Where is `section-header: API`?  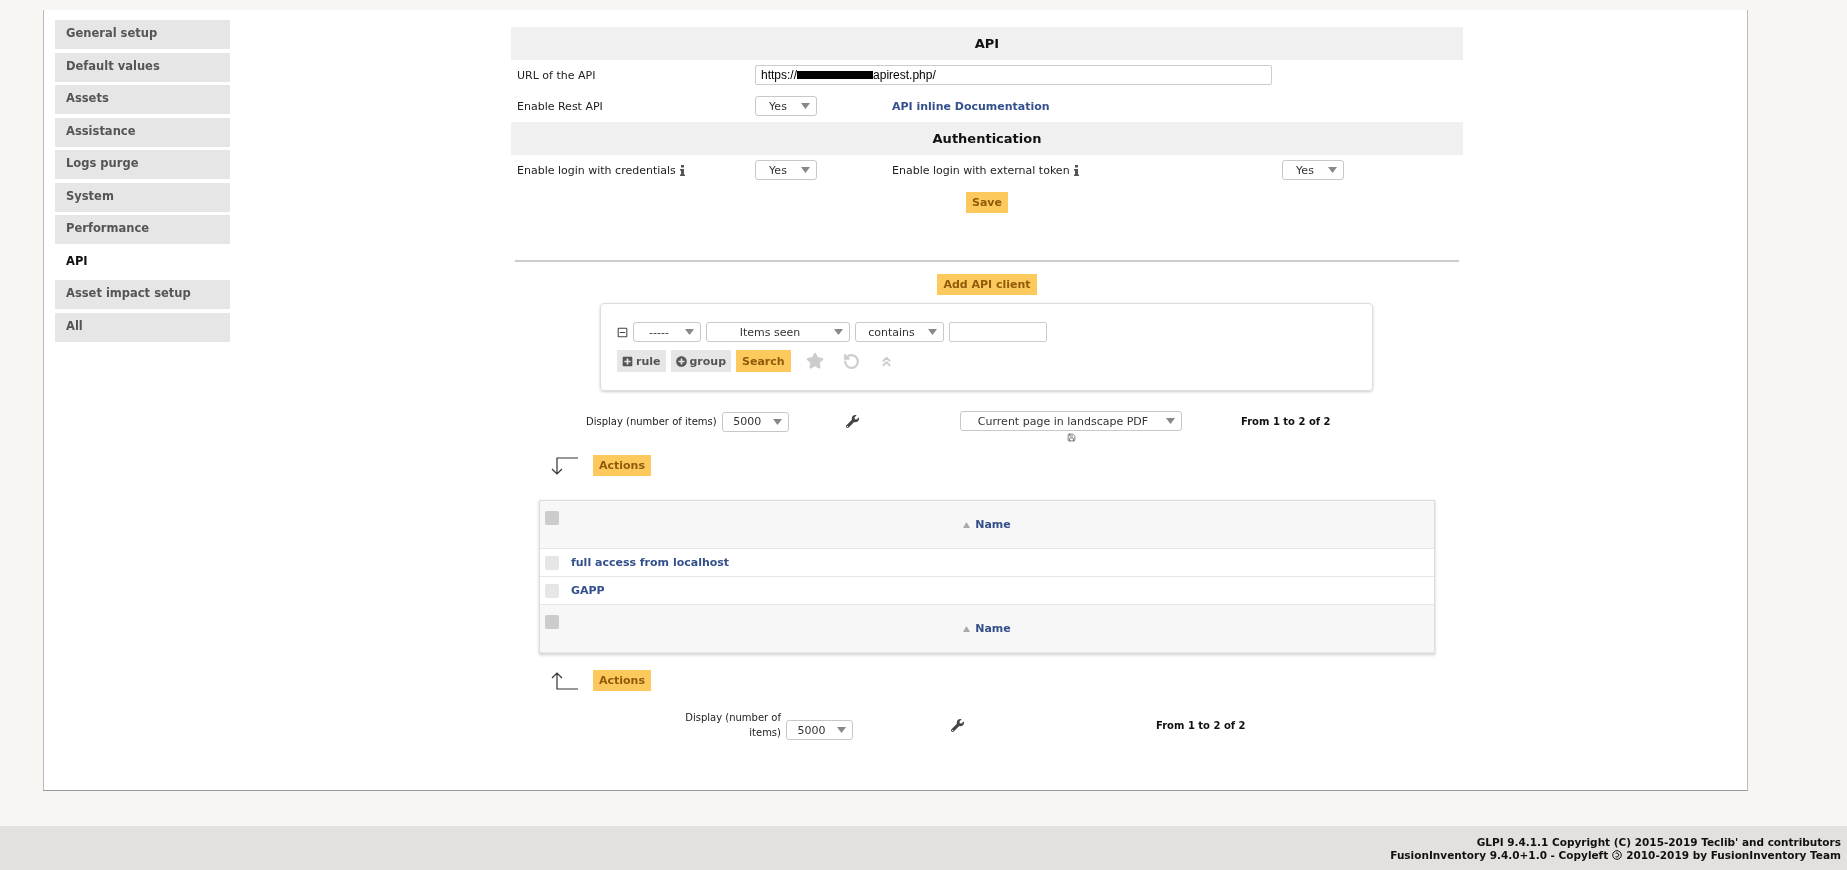
section-header: API is located at coordinates (987, 43).